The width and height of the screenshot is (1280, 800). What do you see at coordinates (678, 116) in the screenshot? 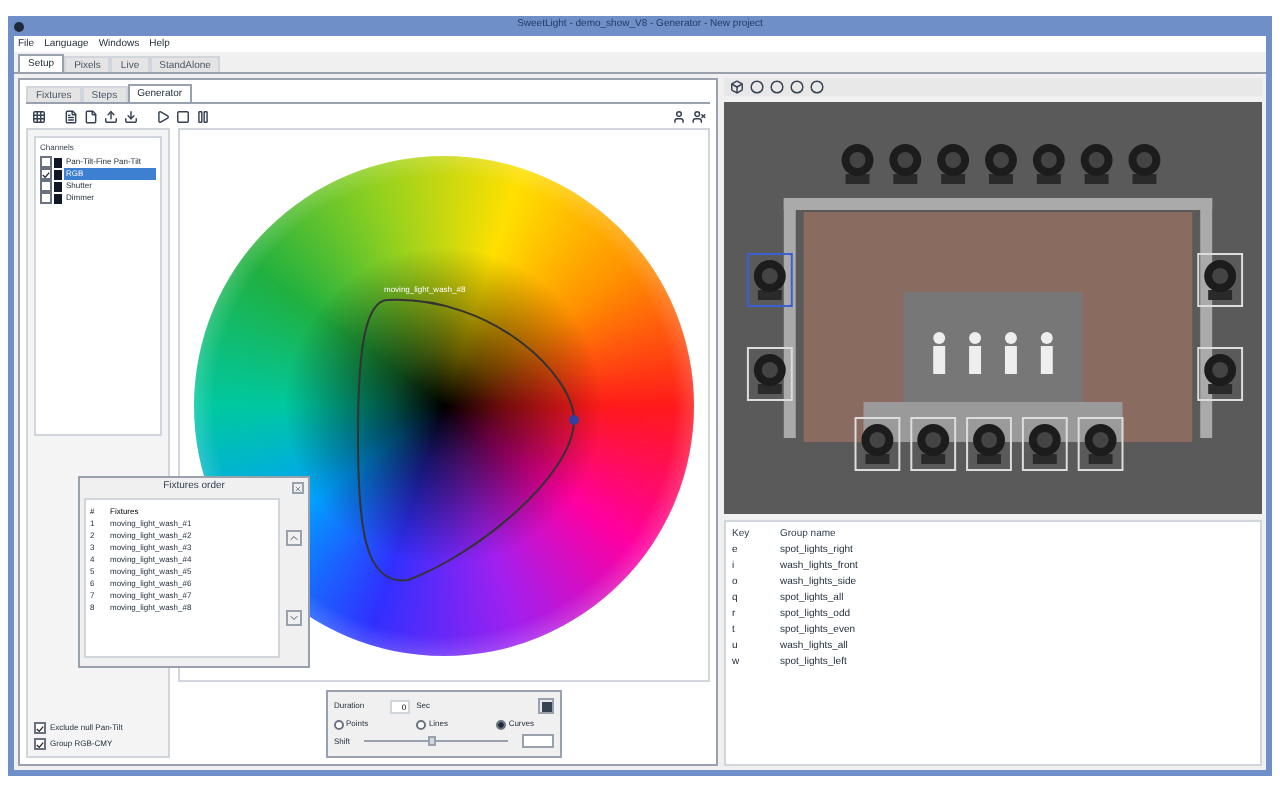
I see `person-icon` at bounding box center [678, 116].